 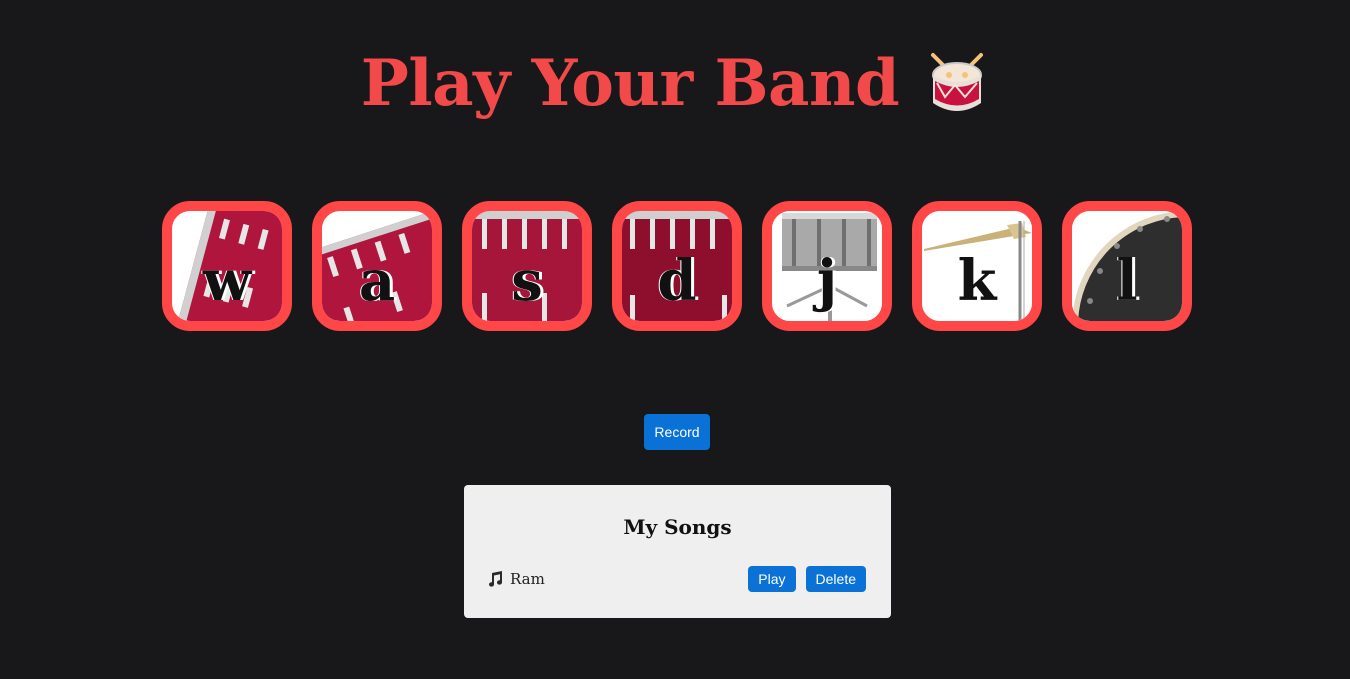 I want to click on song-name: Ram, so click(x=612, y=579).